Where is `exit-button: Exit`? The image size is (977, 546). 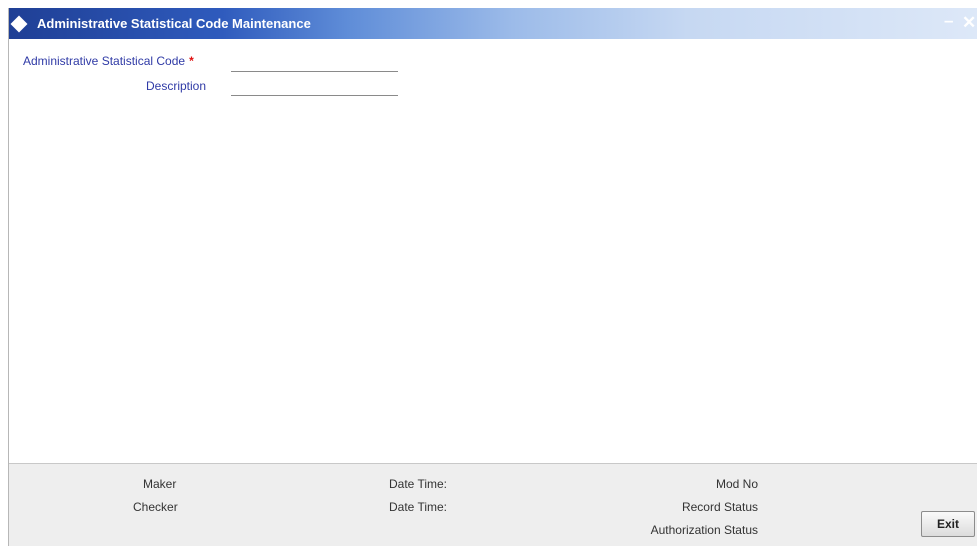 exit-button: Exit is located at coordinates (948, 524).